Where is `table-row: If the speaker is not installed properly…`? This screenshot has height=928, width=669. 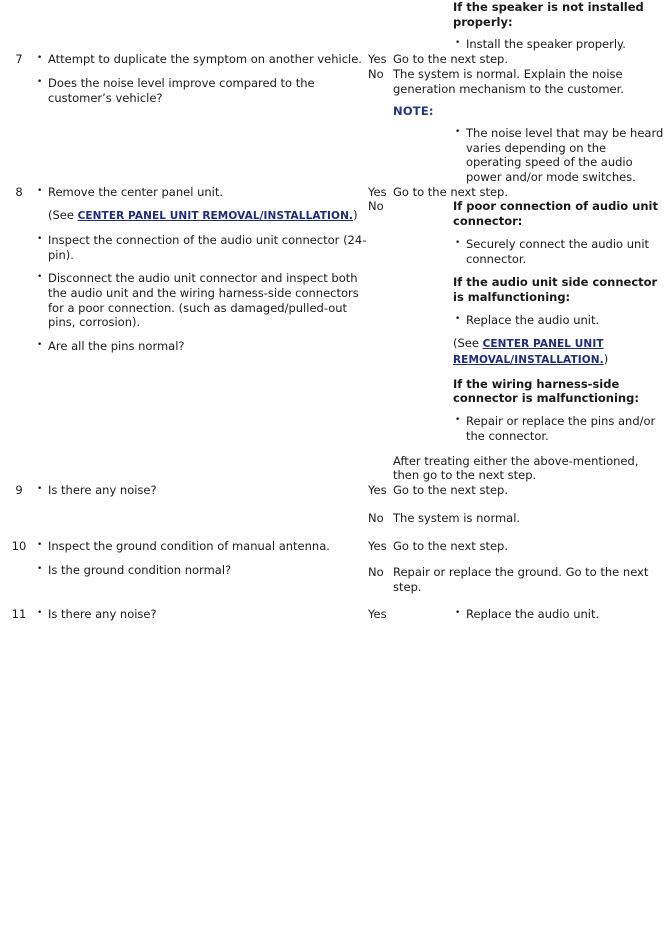
table-row: If the speaker is not installed properly… is located at coordinates (333, 26).